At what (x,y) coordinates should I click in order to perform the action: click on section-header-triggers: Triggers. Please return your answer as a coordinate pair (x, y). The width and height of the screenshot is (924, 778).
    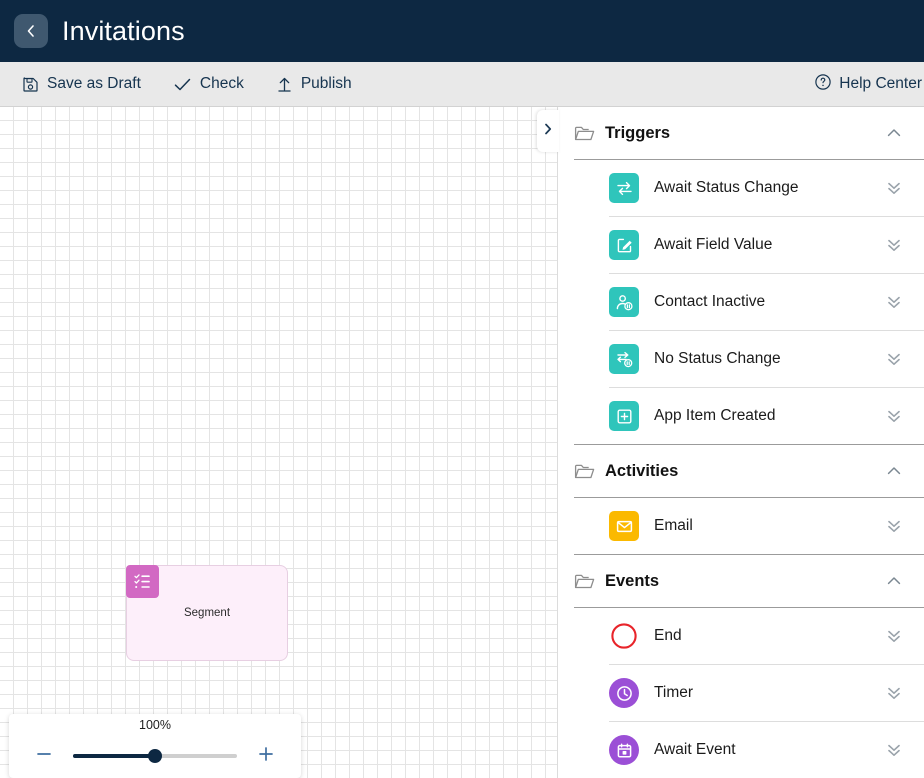
    Looking at the image, I should click on (741, 133).